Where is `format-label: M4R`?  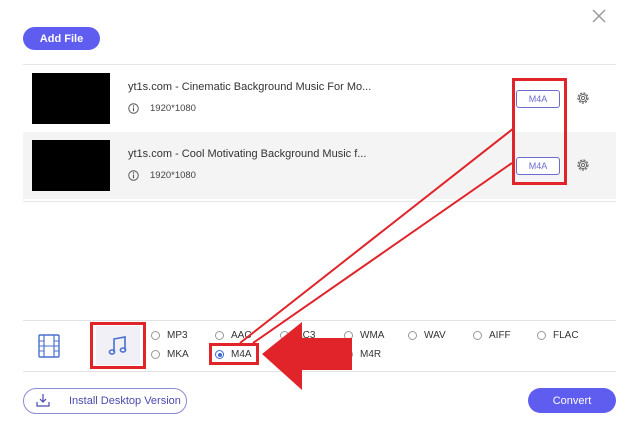
format-label: M4R is located at coordinates (371, 354).